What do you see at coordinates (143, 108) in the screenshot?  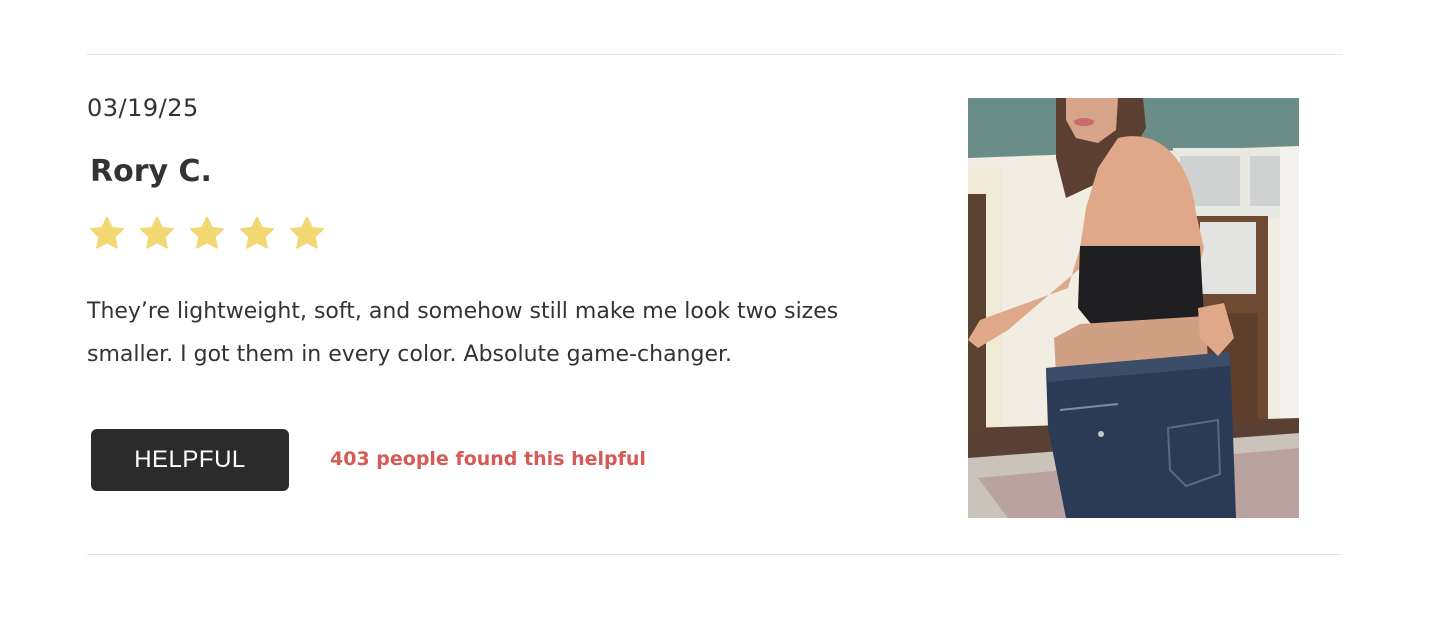 I see `review-date: 03/19/25` at bounding box center [143, 108].